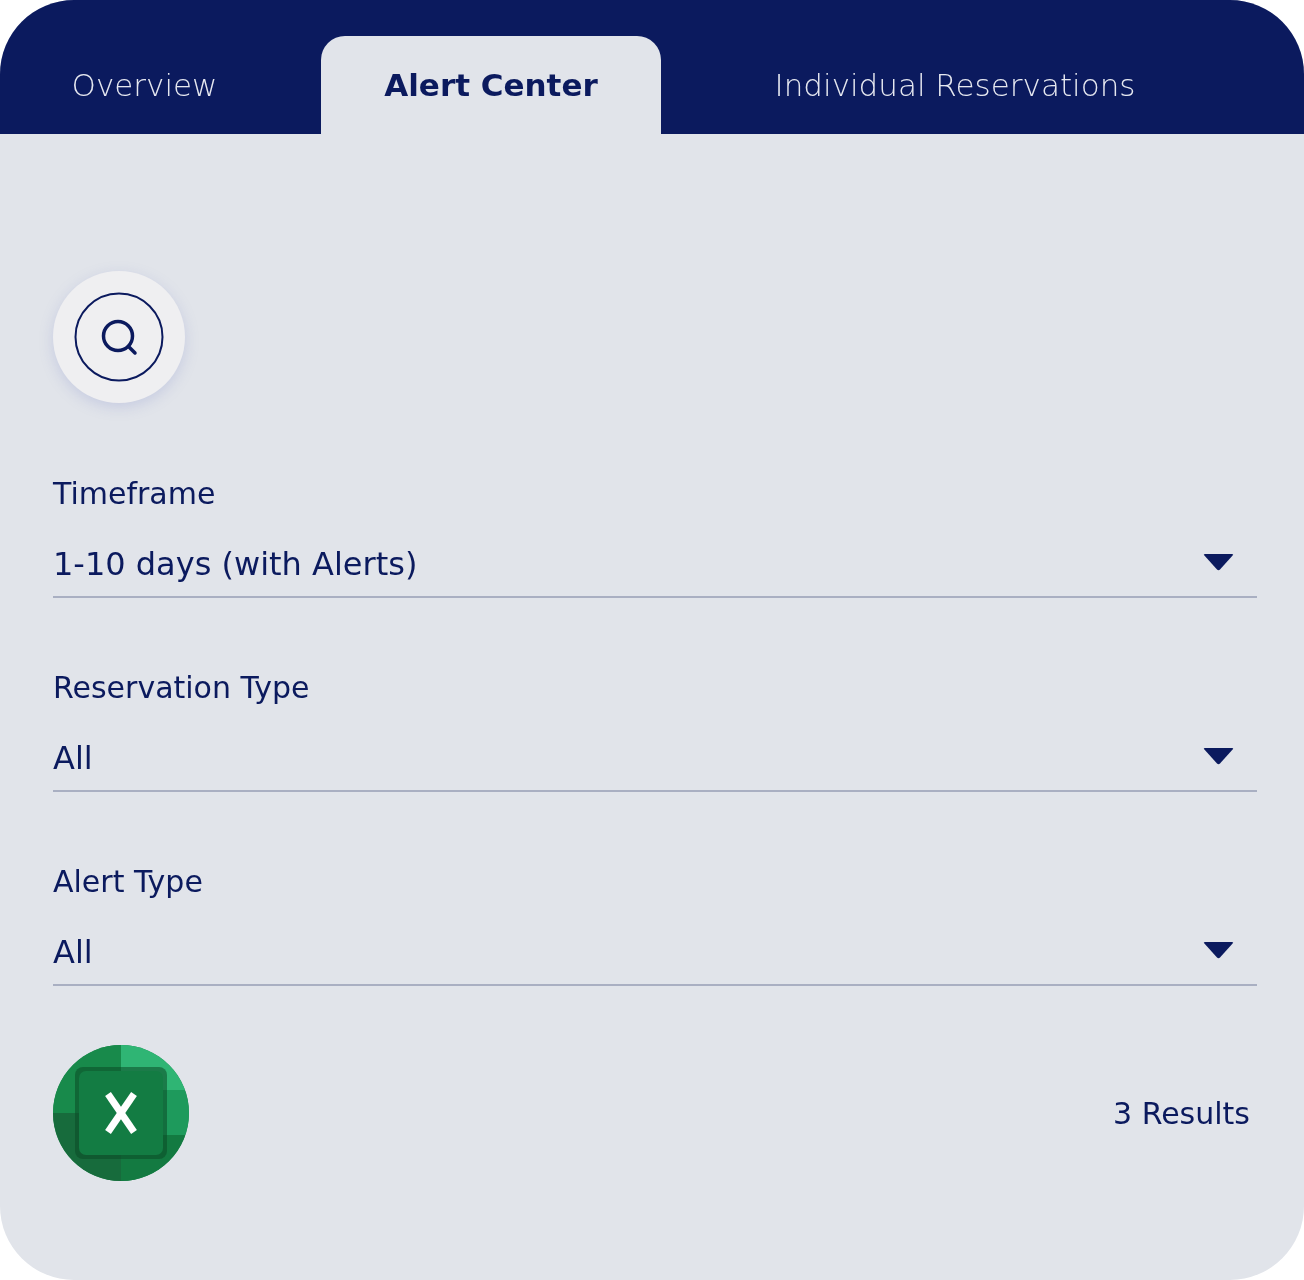 The width and height of the screenshot is (1304, 1280). What do you see at coordinates (119, 337) in the screenshot?
I see `search-icon` at bounding box center [119, 337].